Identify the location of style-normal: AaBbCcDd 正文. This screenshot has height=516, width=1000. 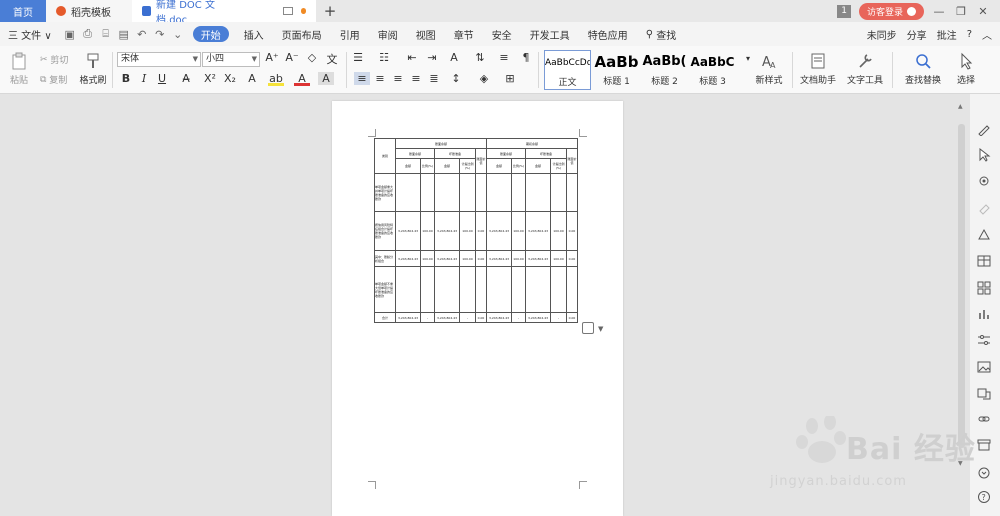
(567, 70).